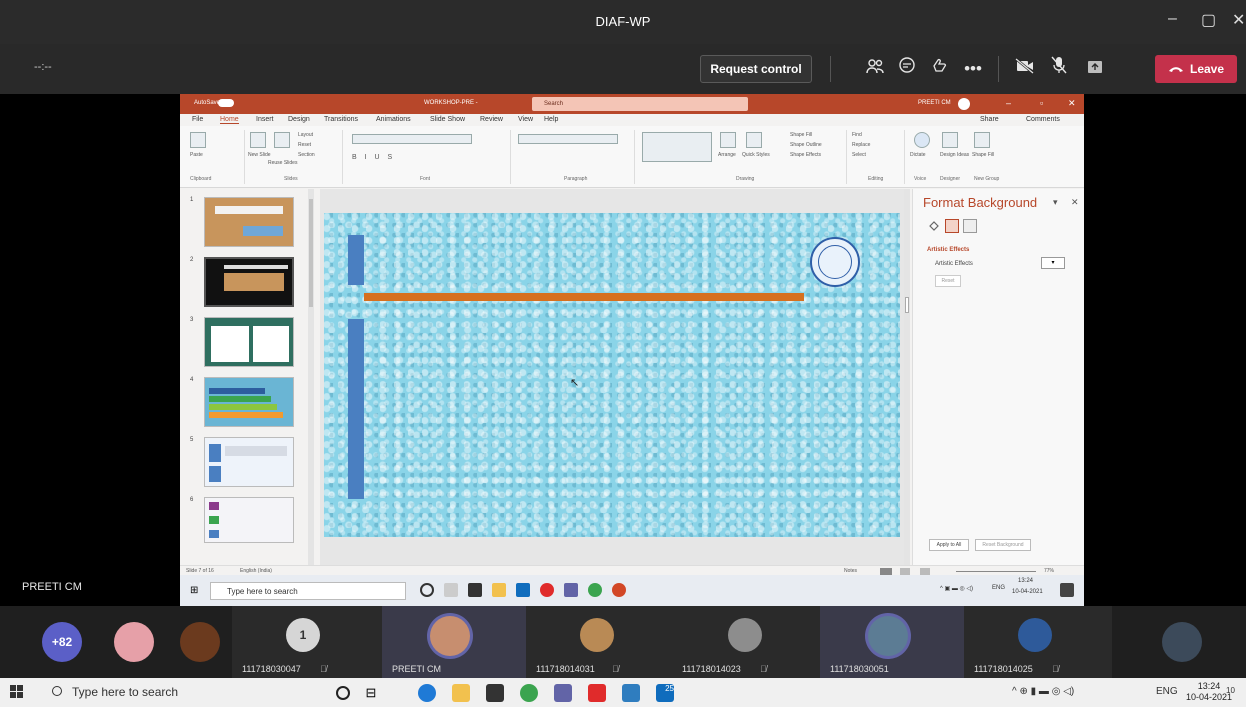  I want to click on normal-view-icon, so click(886, 571).